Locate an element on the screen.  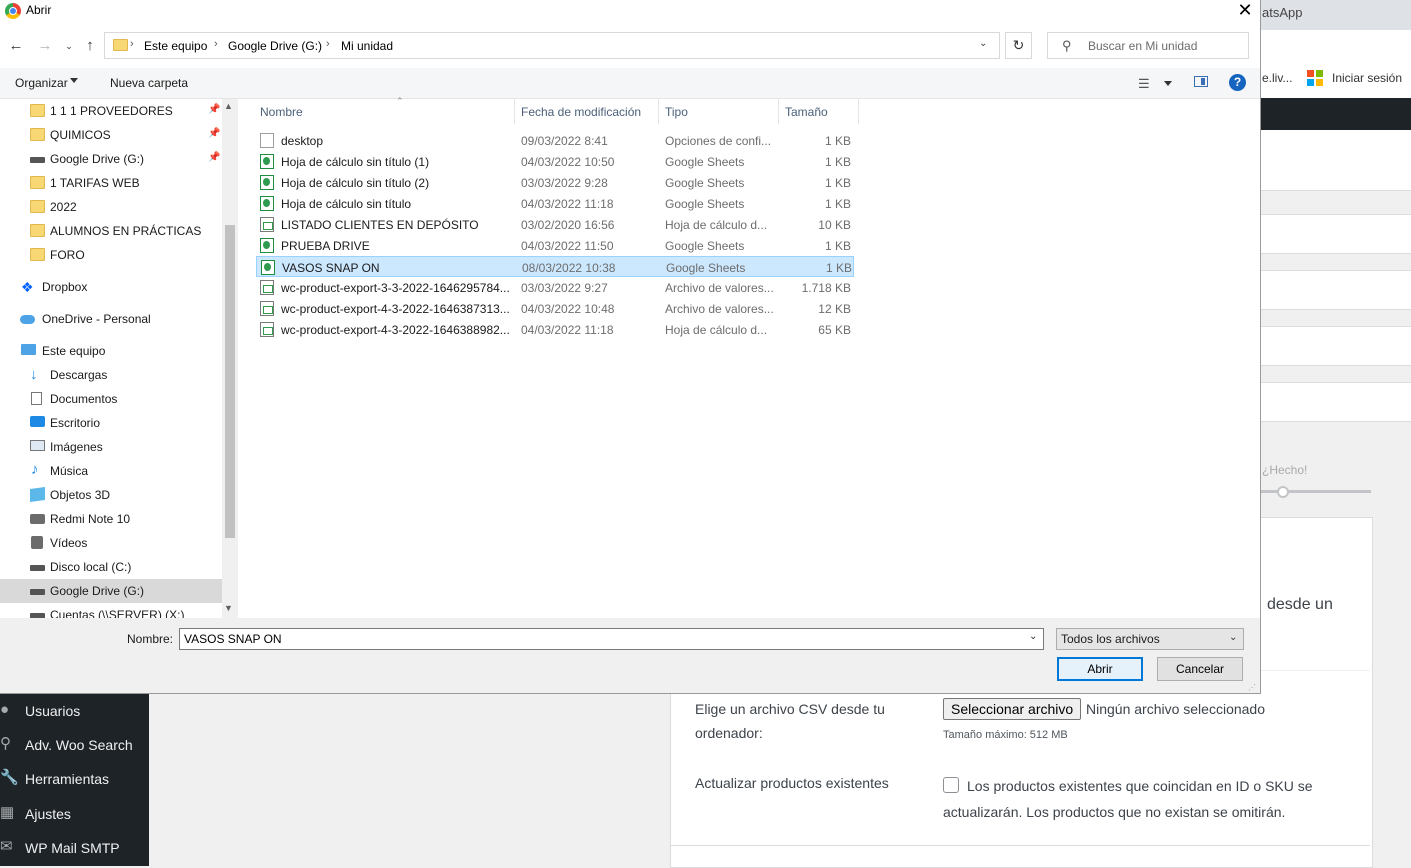
breadcrumb-mi-unidad: Mi unidad is located at coordinates (367, 46).